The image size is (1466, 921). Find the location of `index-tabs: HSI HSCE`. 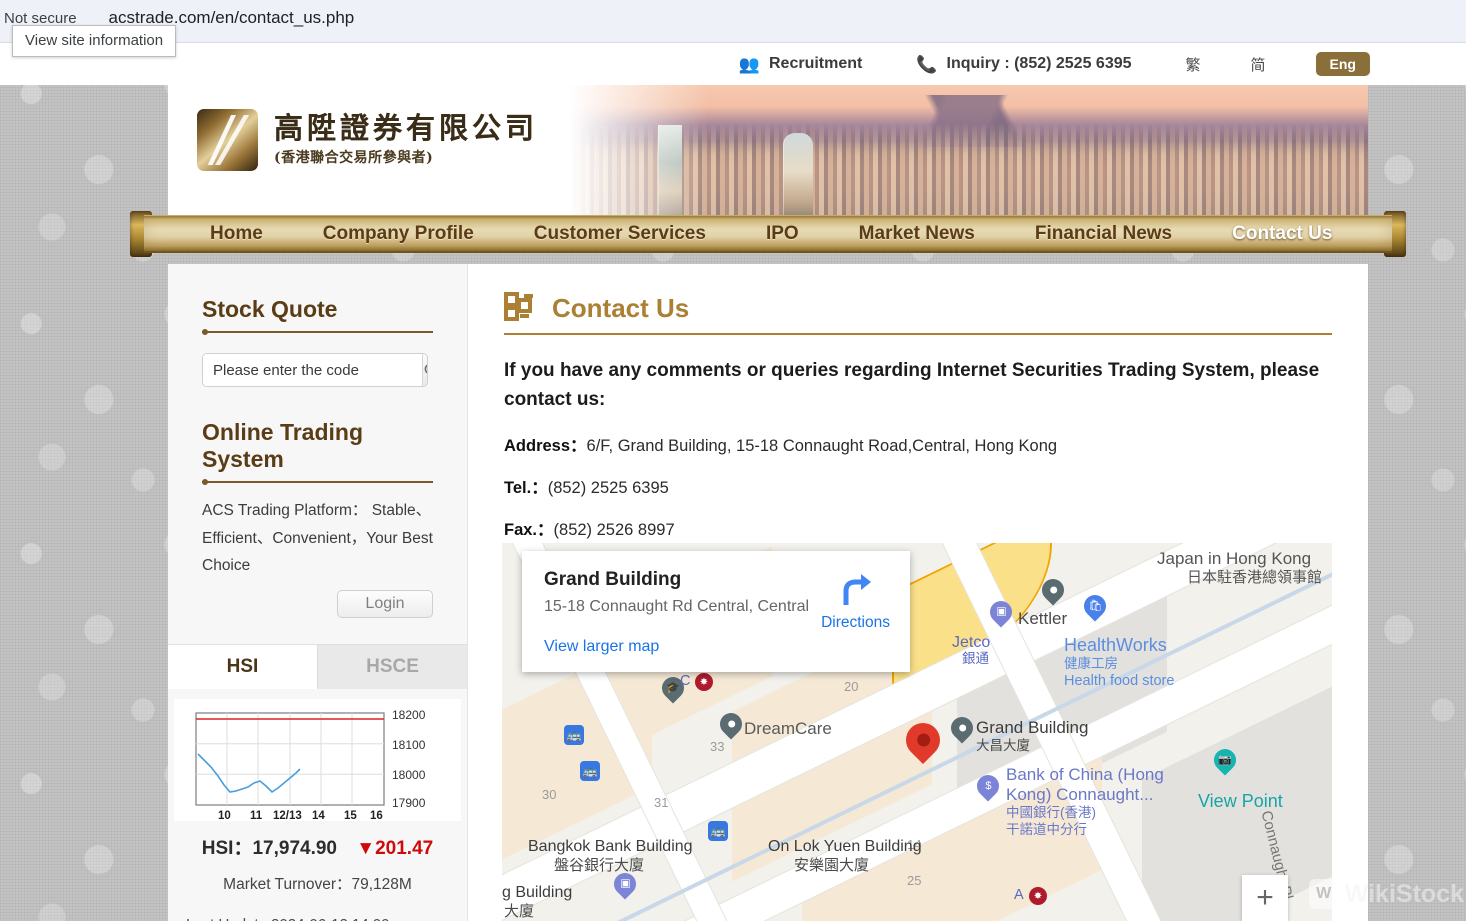

index-tabs: HSI HSCE is located at coordinates (317, 666).